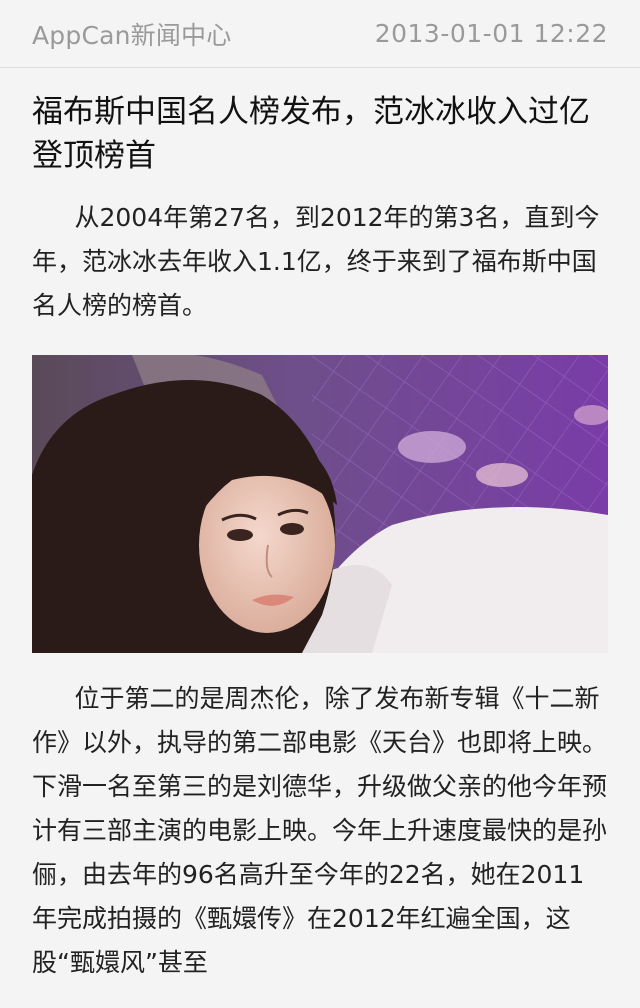  What do you see at coordinates (491, 33) in the screenshot?
I see `article-datetime: 2013-01-01 12:22` at bounding box center [491, 33].